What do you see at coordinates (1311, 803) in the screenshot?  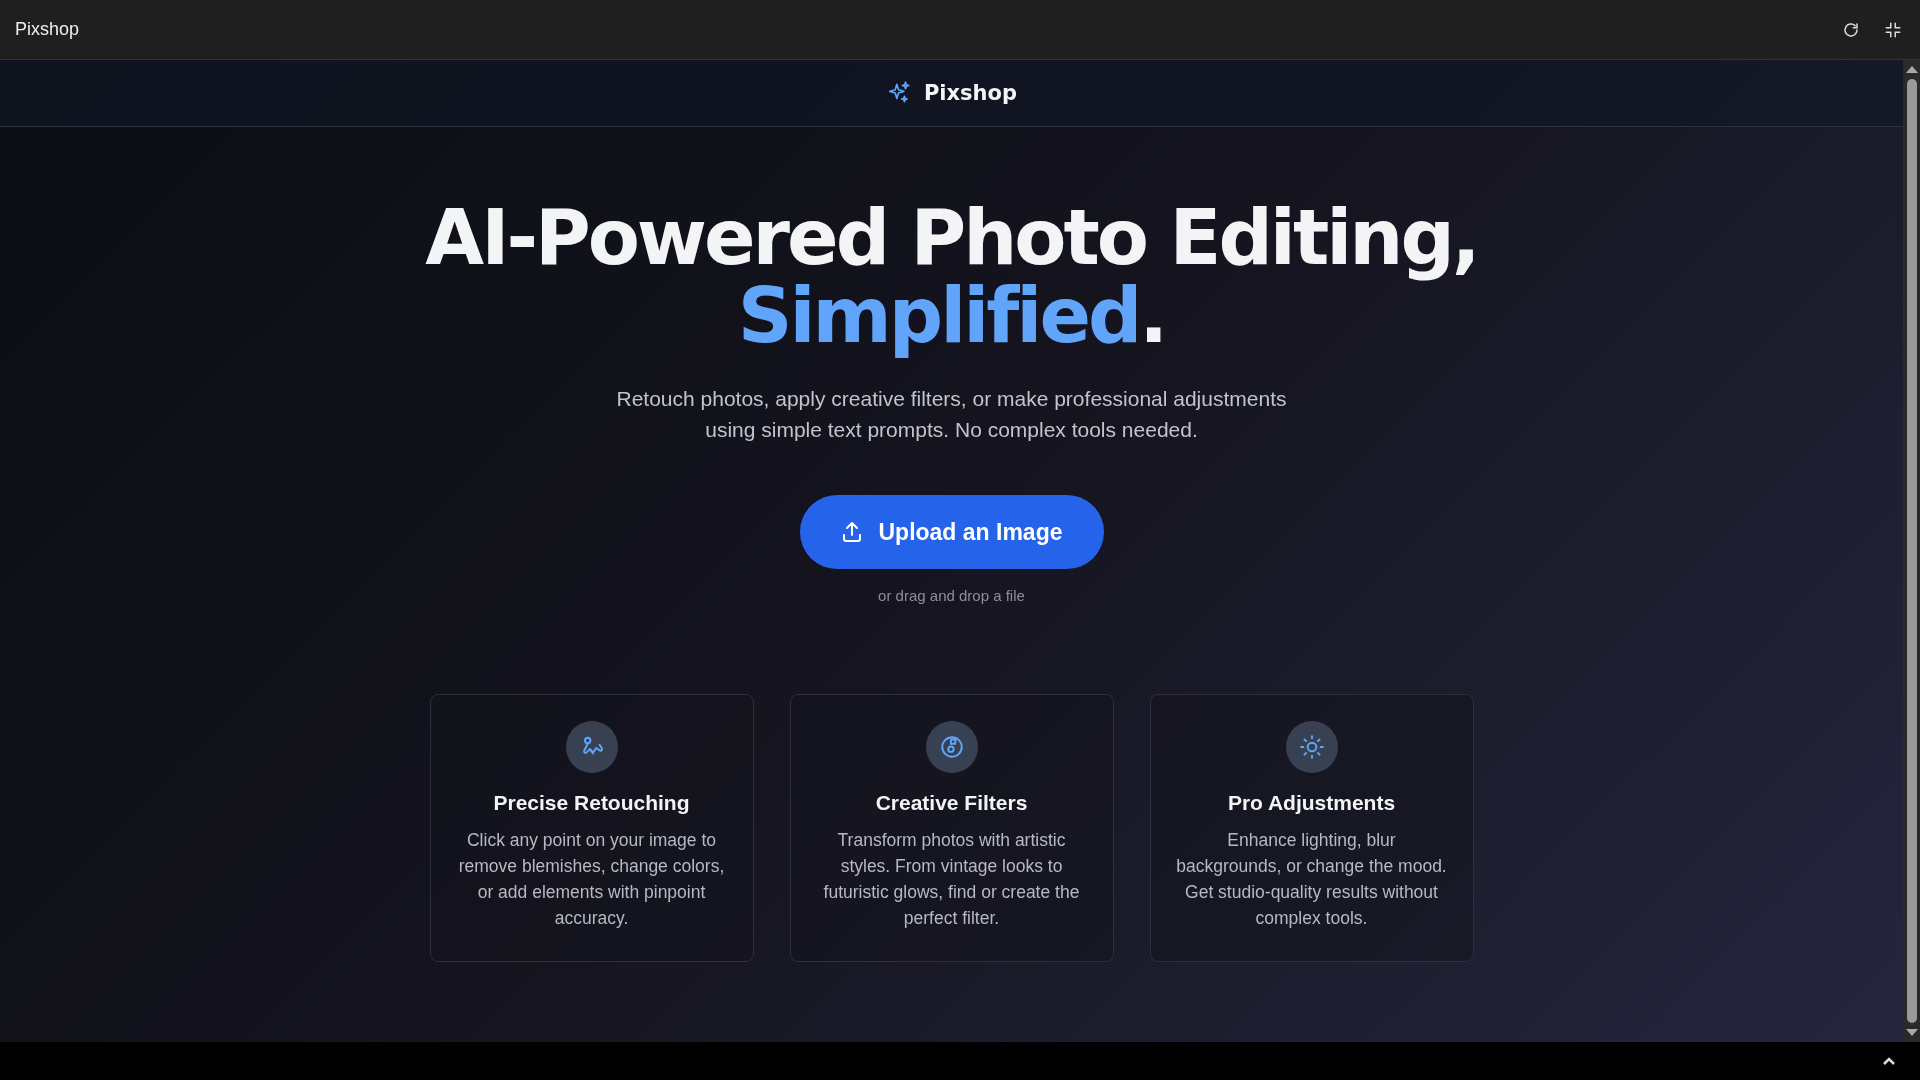 I see `feature-title: Pro Adjustments` at bounding box center [1311, 803].